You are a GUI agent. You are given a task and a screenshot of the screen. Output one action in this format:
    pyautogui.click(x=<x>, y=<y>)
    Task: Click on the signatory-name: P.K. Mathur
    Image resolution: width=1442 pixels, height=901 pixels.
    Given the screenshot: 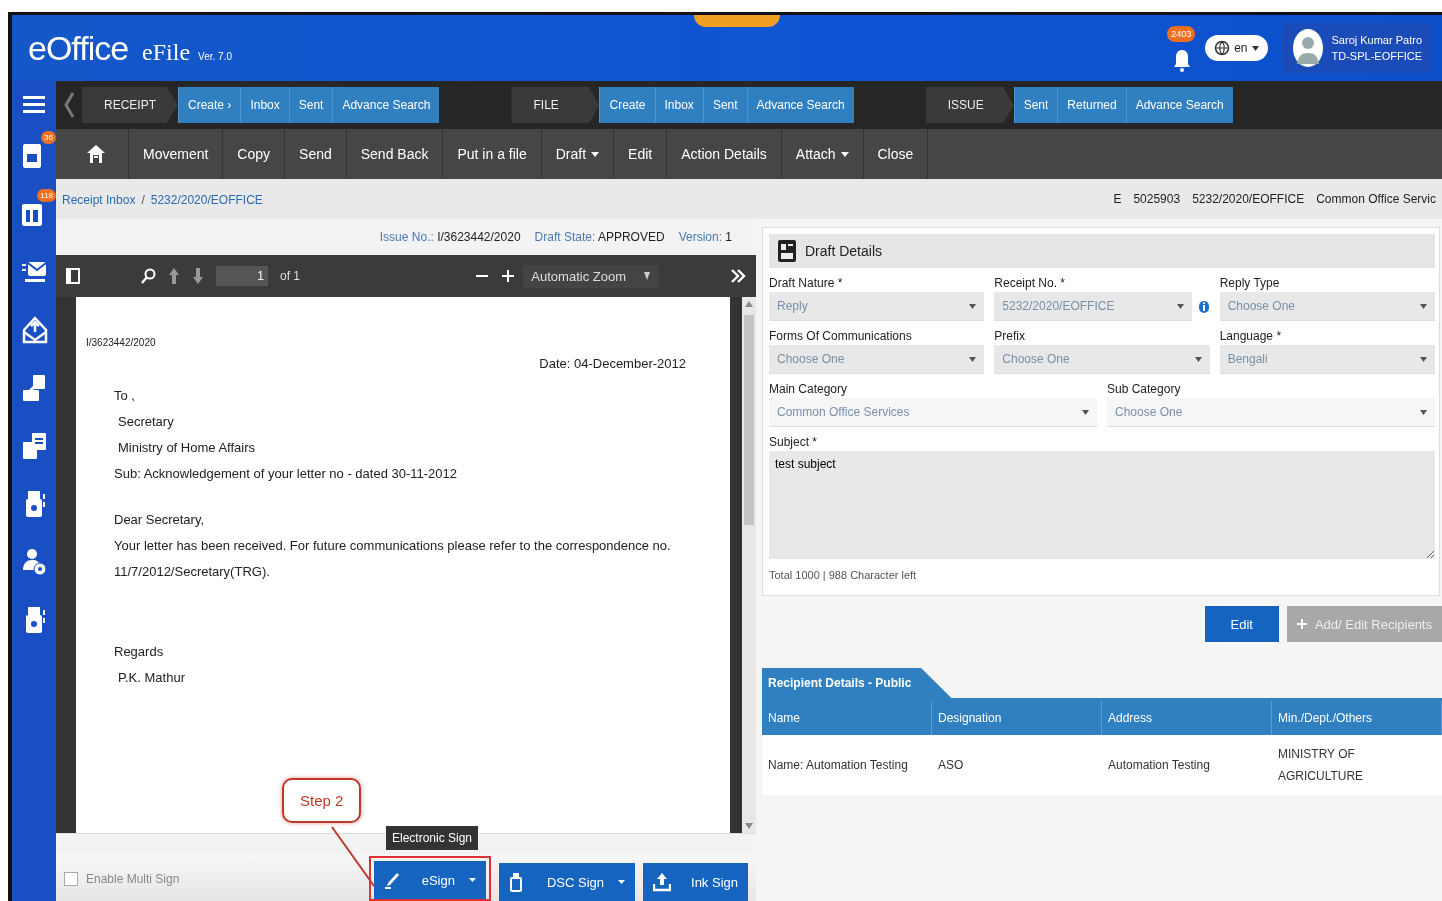 What is the action you would take?
    pyautogui.click(x=151, y=678)
    